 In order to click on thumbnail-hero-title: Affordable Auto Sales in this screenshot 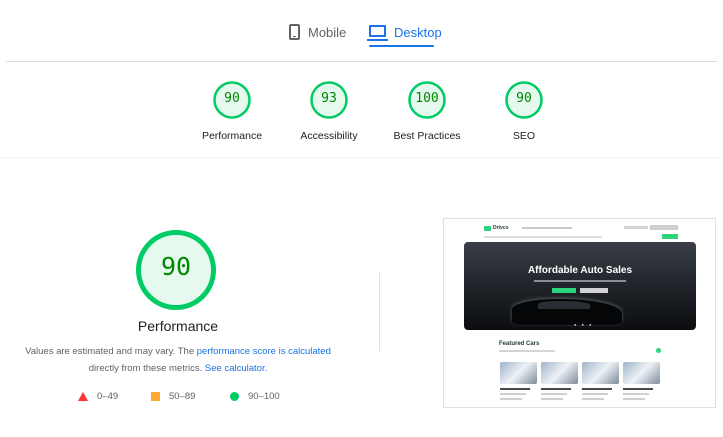, I will do `click(580, 270)`.